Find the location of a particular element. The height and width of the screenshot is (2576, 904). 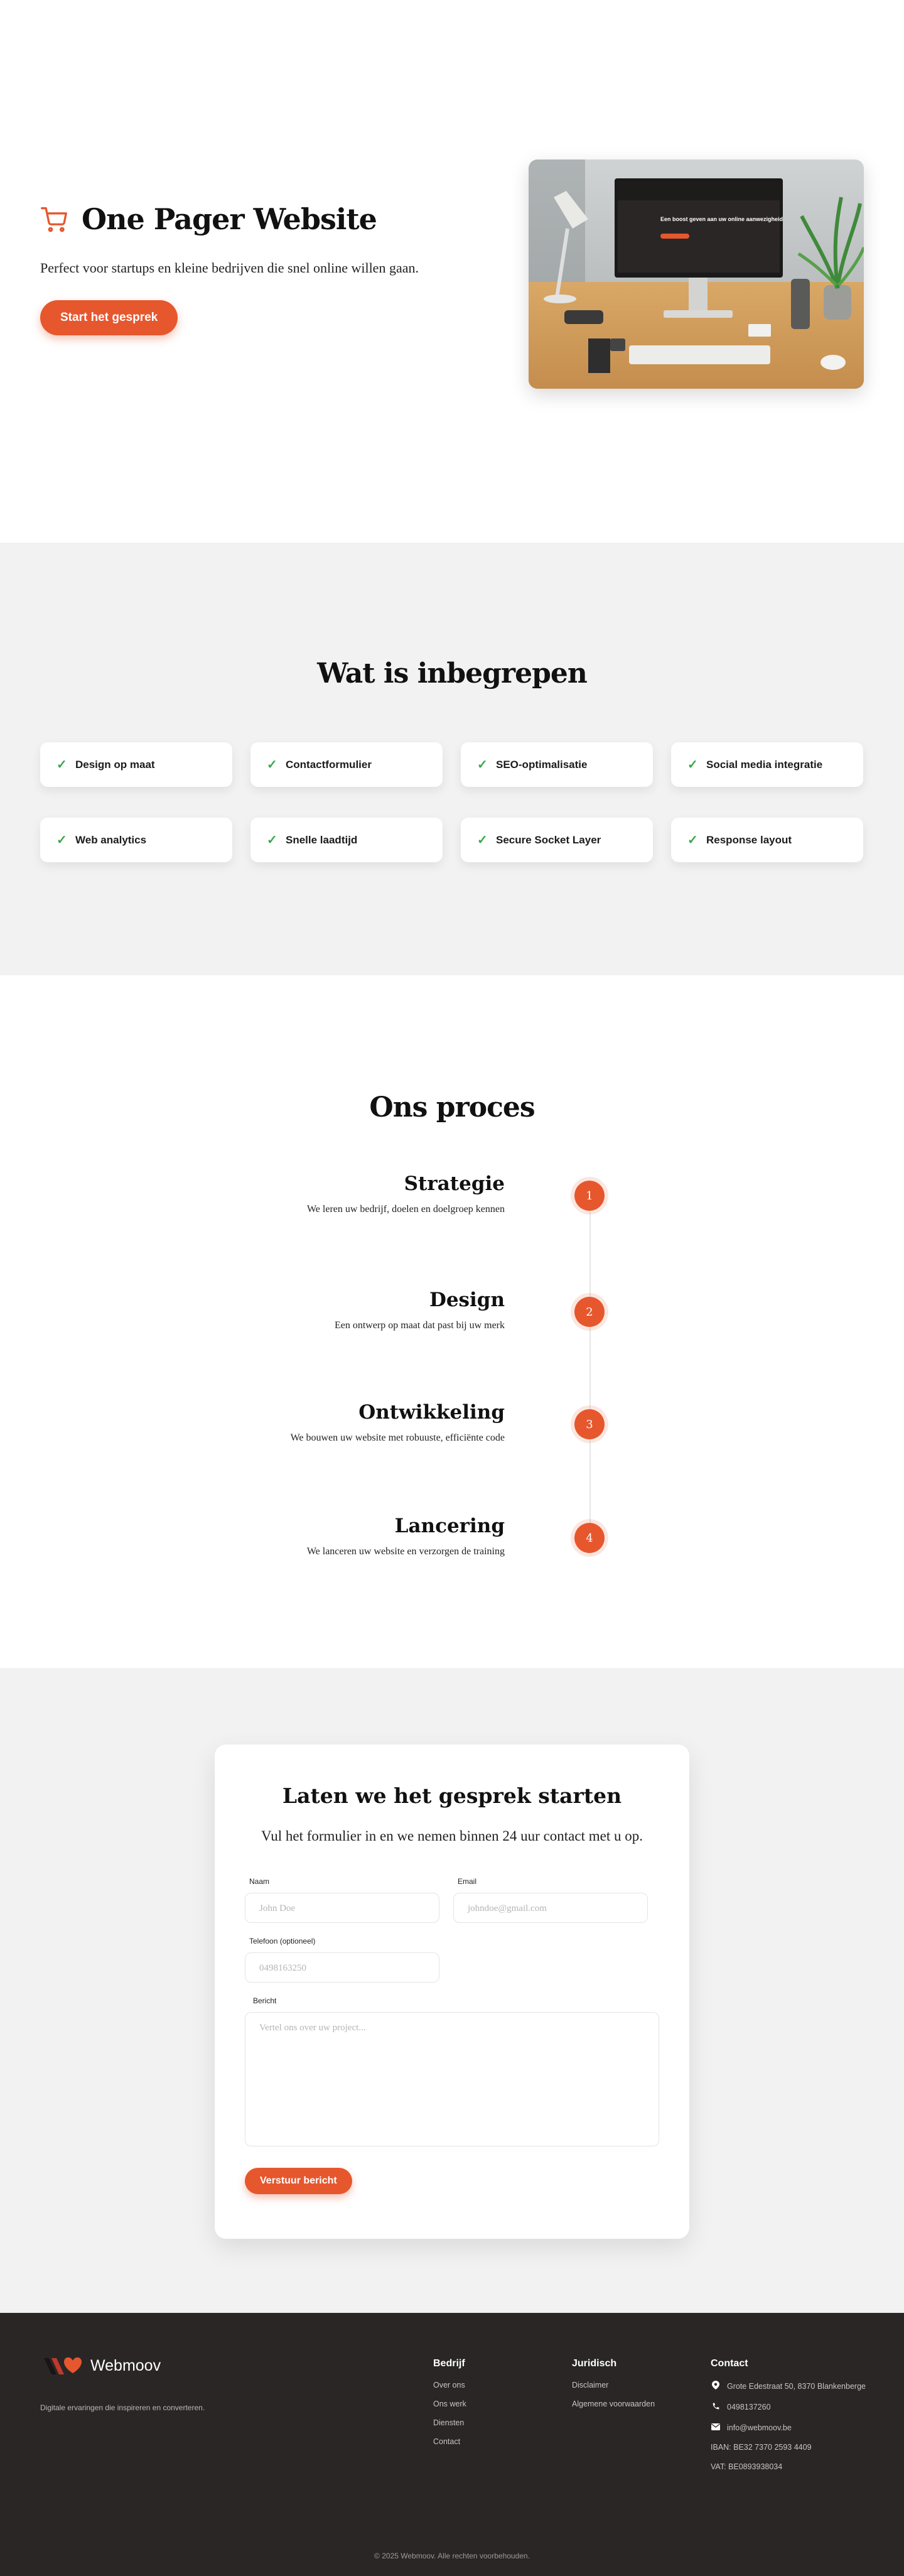

feature-card: ✓ Snelle laadtijd is located at coordinates (346, 840).